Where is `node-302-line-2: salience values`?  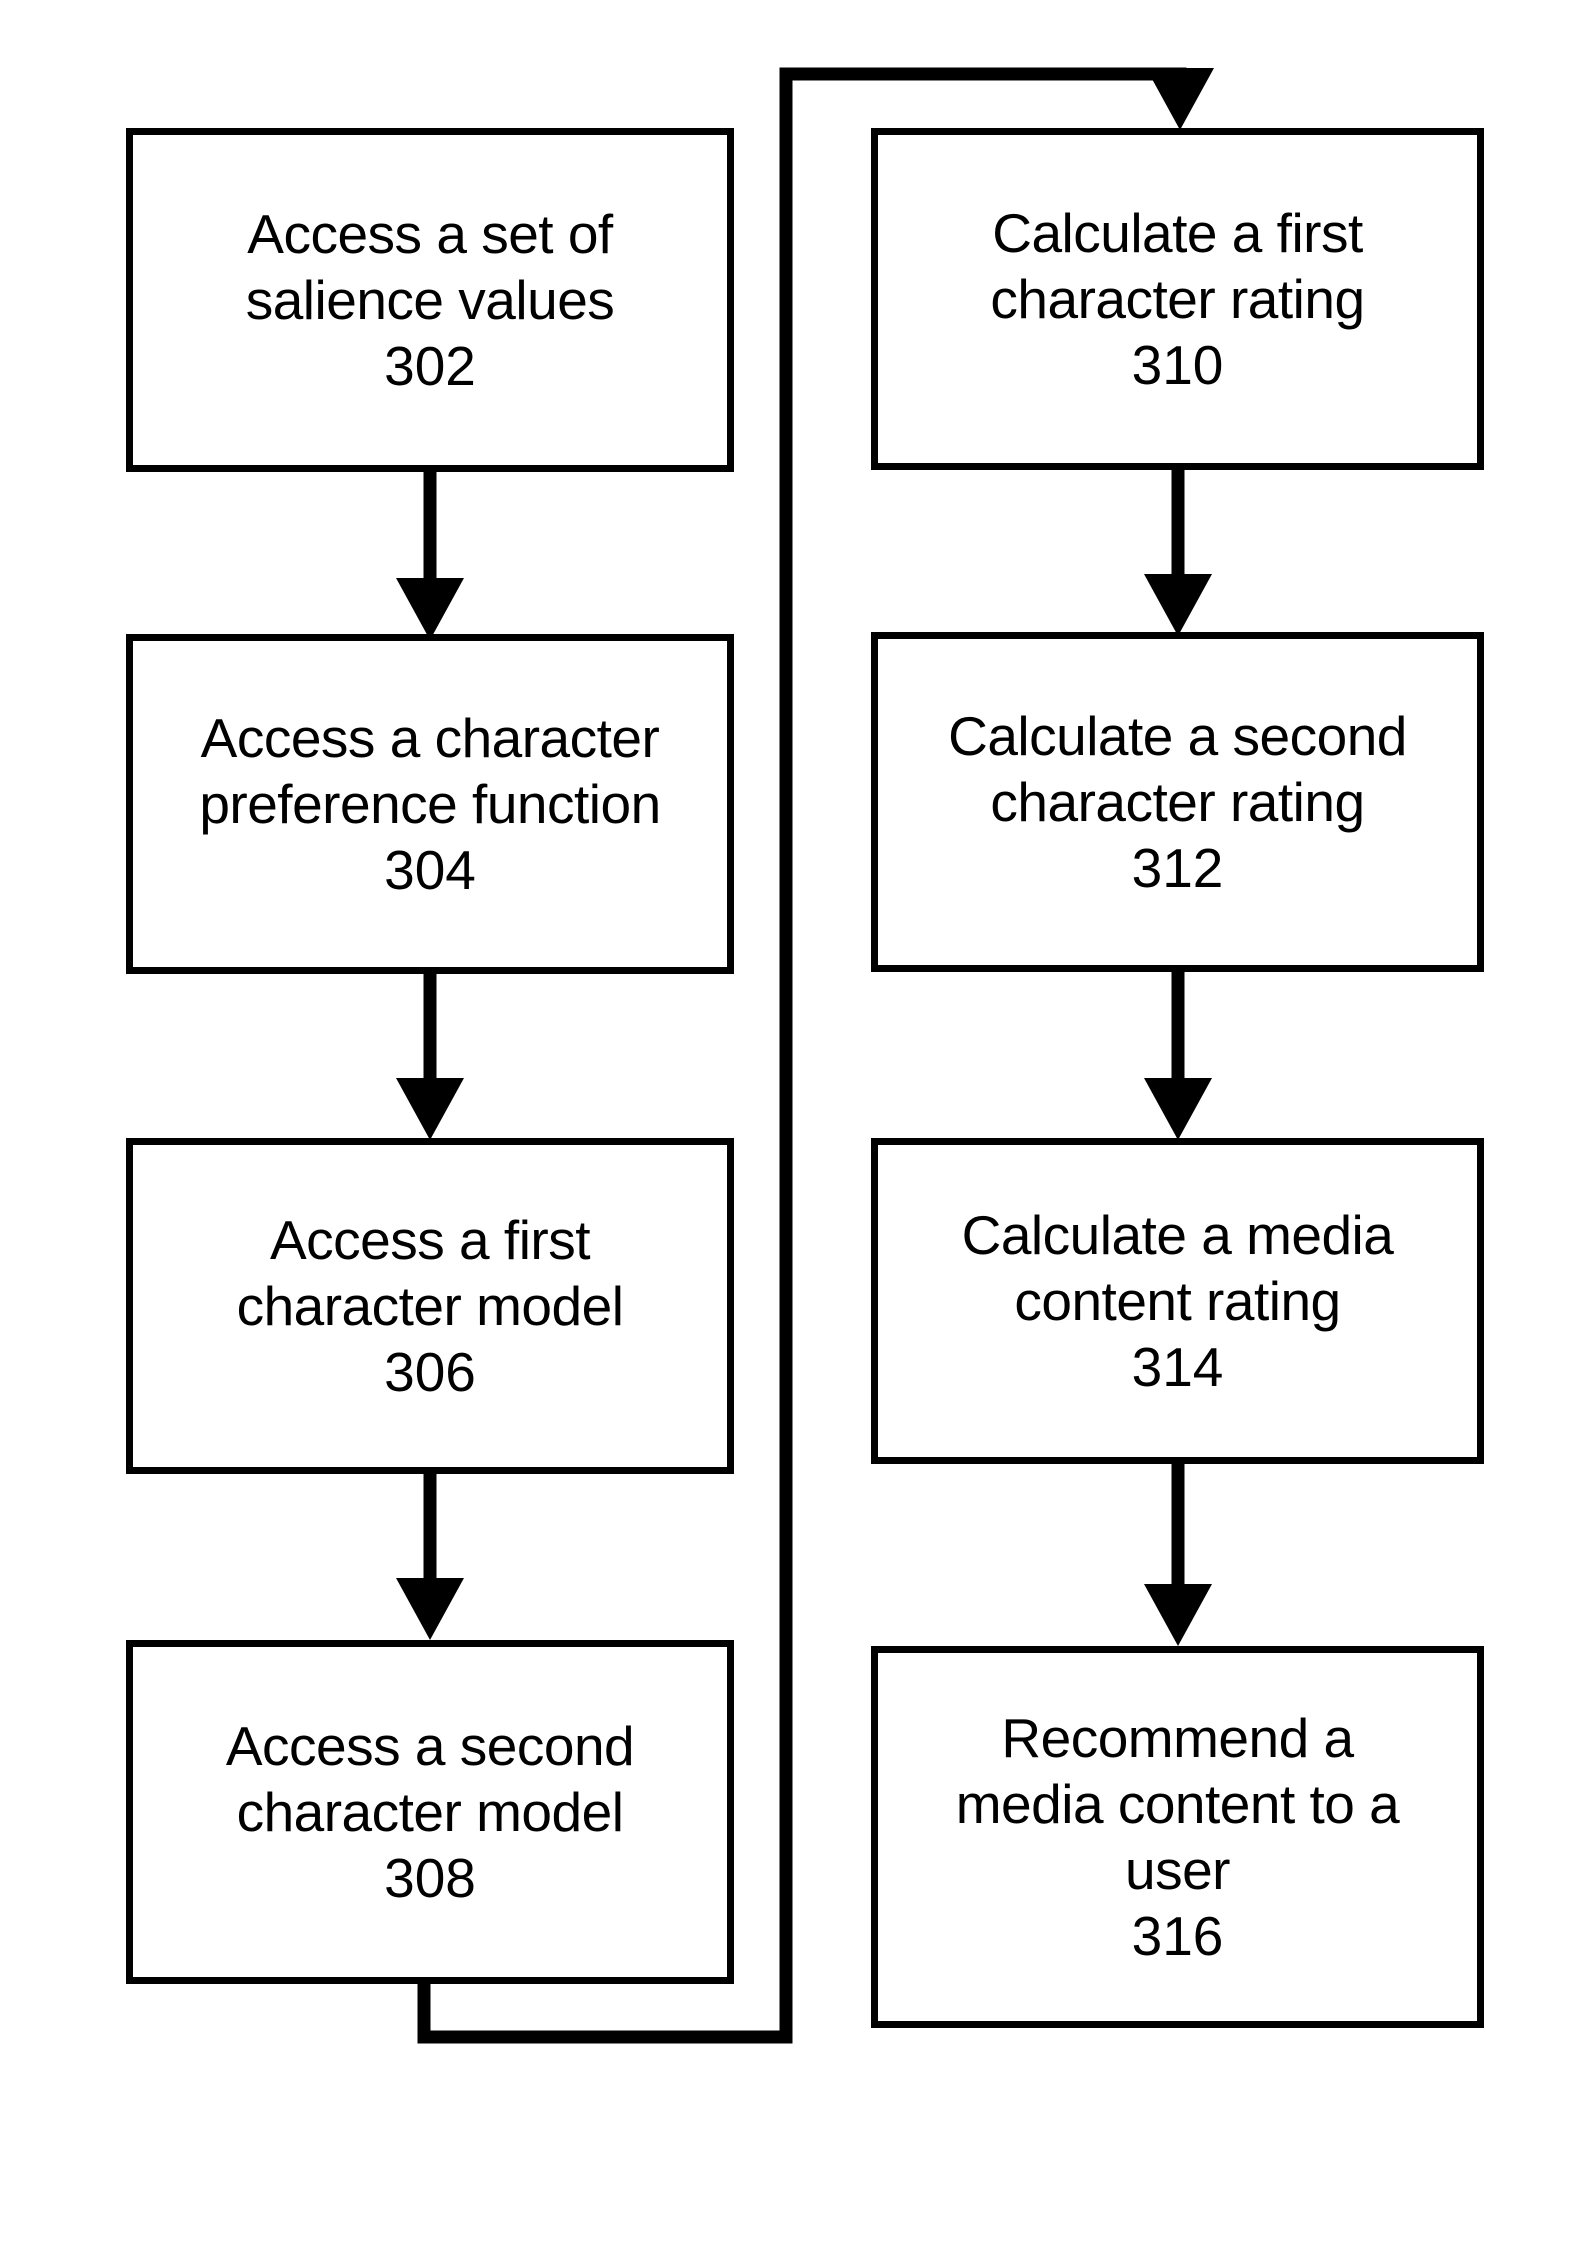
node-302-line-2: salience values is located at coordinates (430, 300).